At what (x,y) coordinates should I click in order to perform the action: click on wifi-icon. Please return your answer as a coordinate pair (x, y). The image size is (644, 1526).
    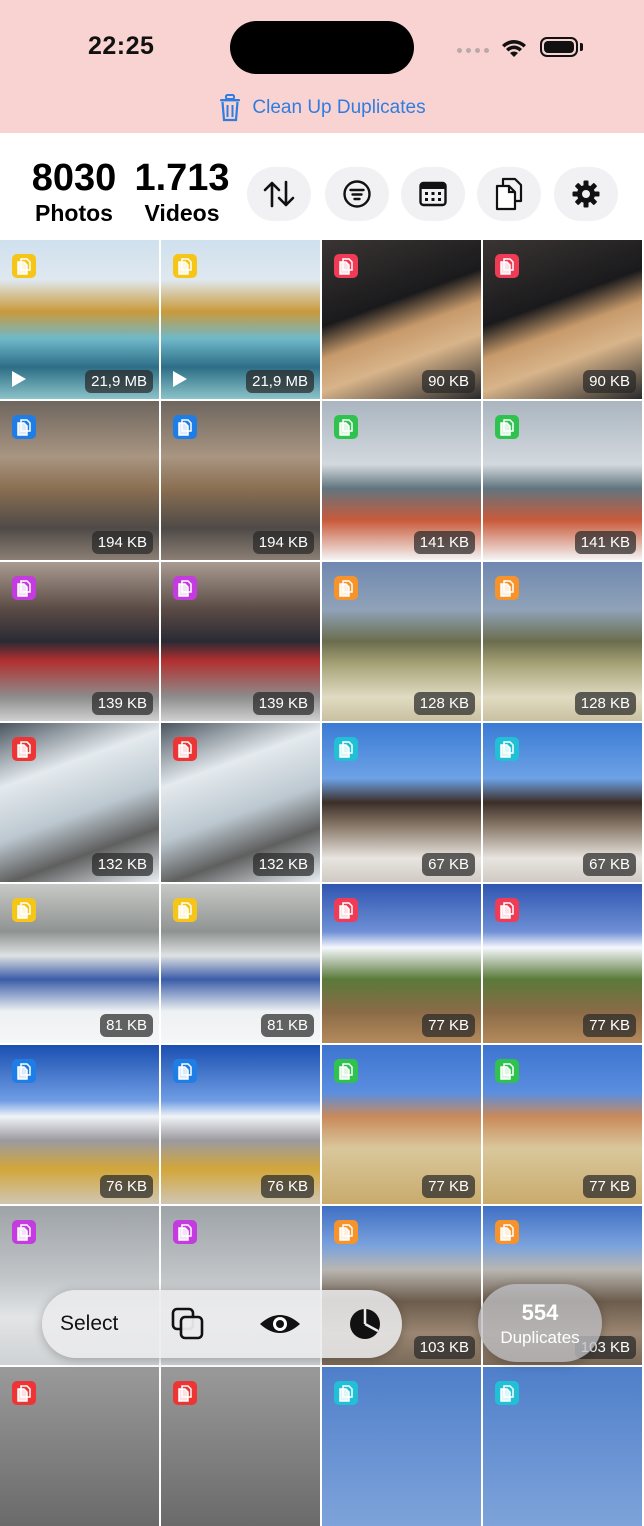
    Looking at the image, I should click on (514, 48).